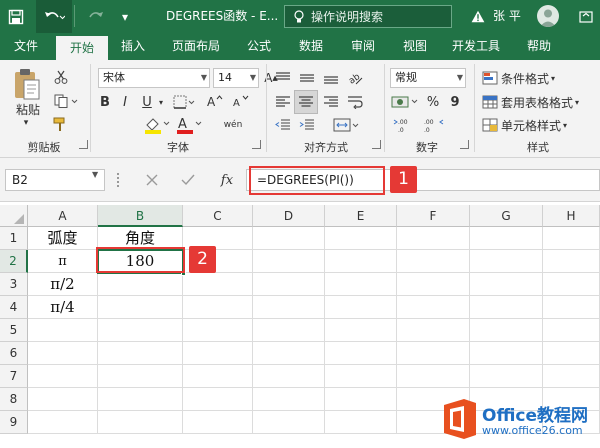 The height and width of the screenshot is (448, 600). What do you see at coordinates (506, 216) in the screenshot?
I see `column-header-g: G` at bounding box center [506, 216].